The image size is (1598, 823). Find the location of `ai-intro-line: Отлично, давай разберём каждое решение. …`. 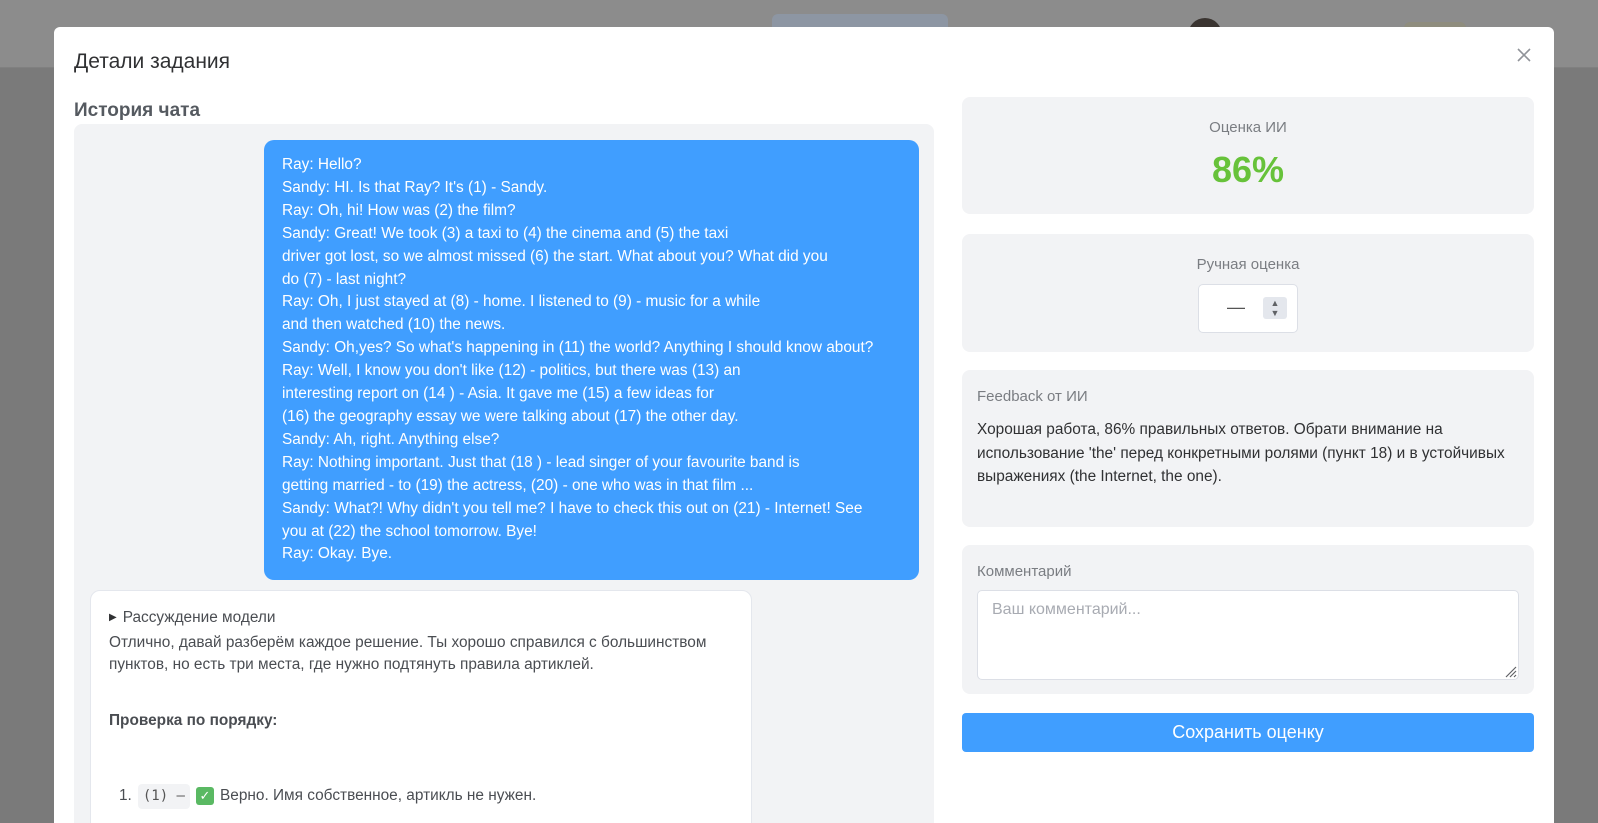

ai-intro-line: Отлично, давай разберём каждое решение. … is located at coordinates (408, 642).